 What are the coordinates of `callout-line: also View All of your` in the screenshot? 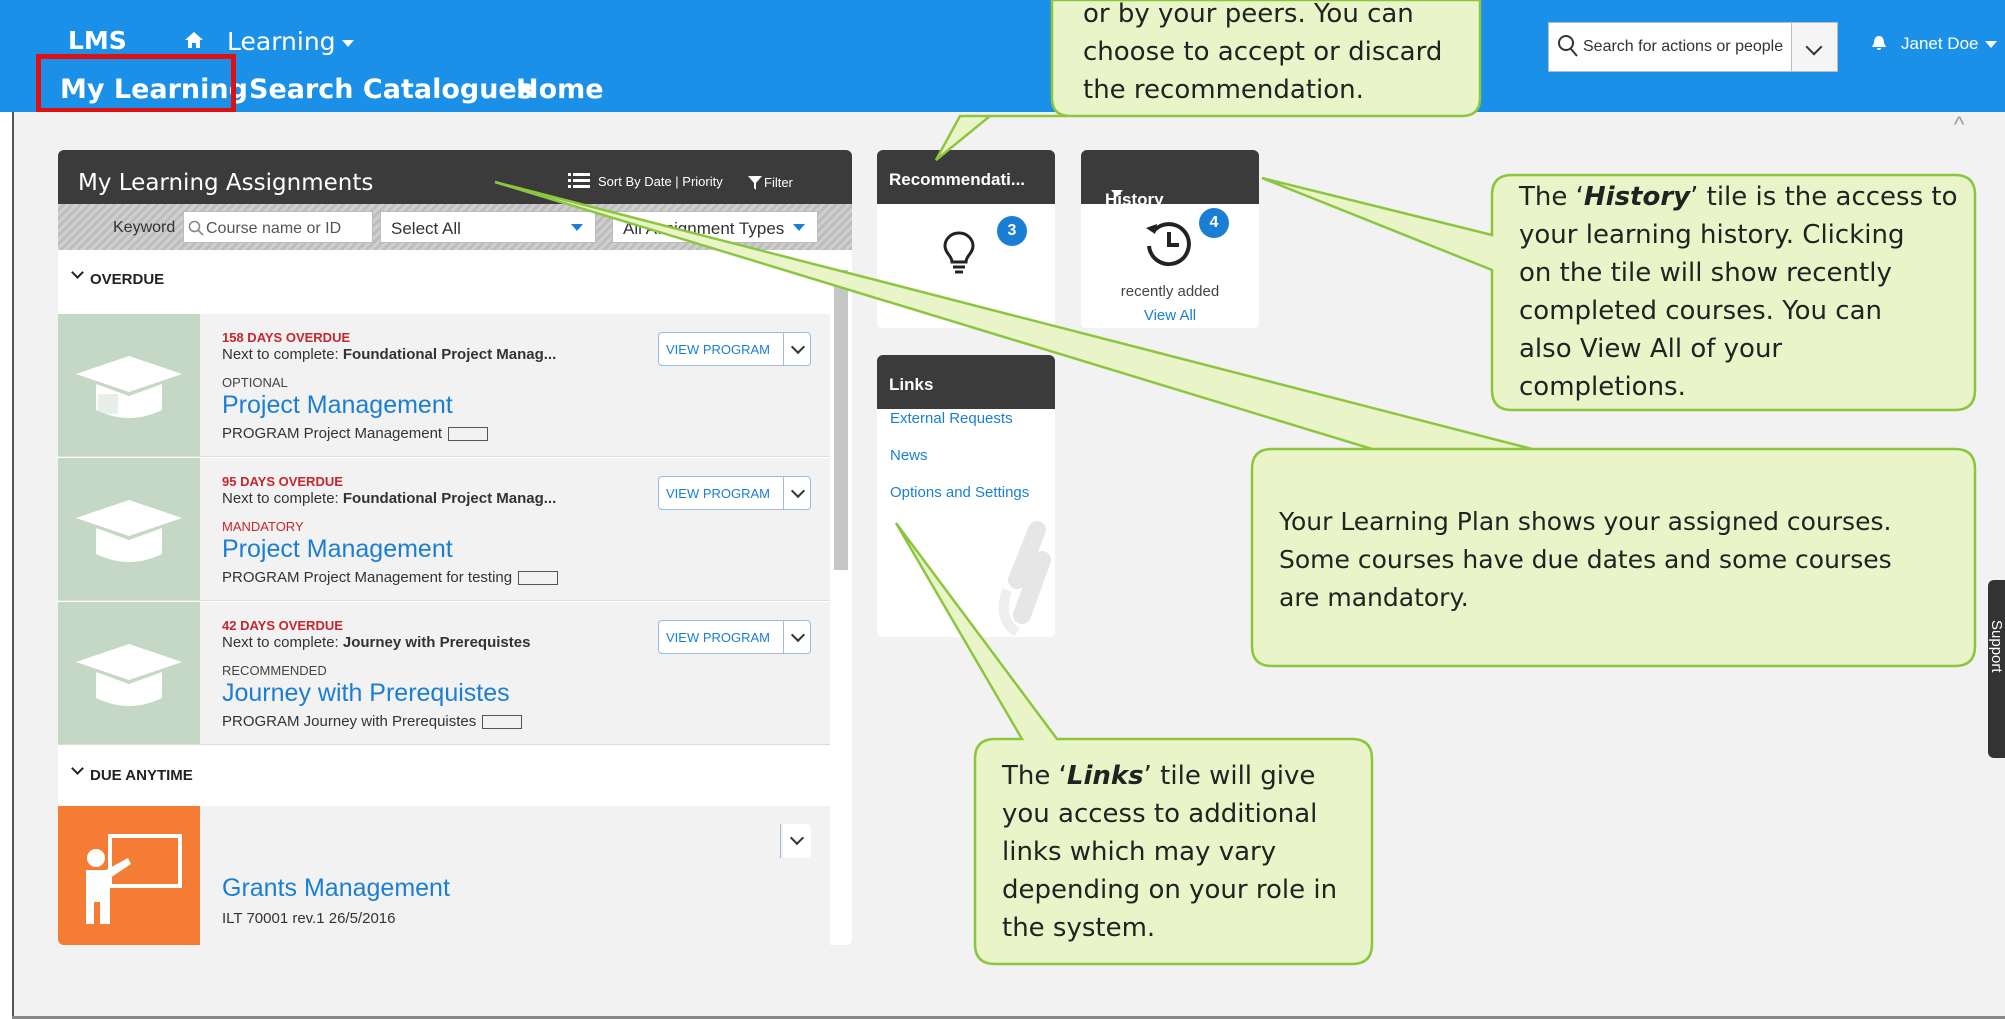 It's located at (1651, 349).